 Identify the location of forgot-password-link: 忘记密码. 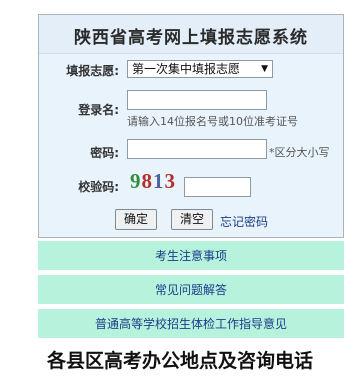
(244, 221).